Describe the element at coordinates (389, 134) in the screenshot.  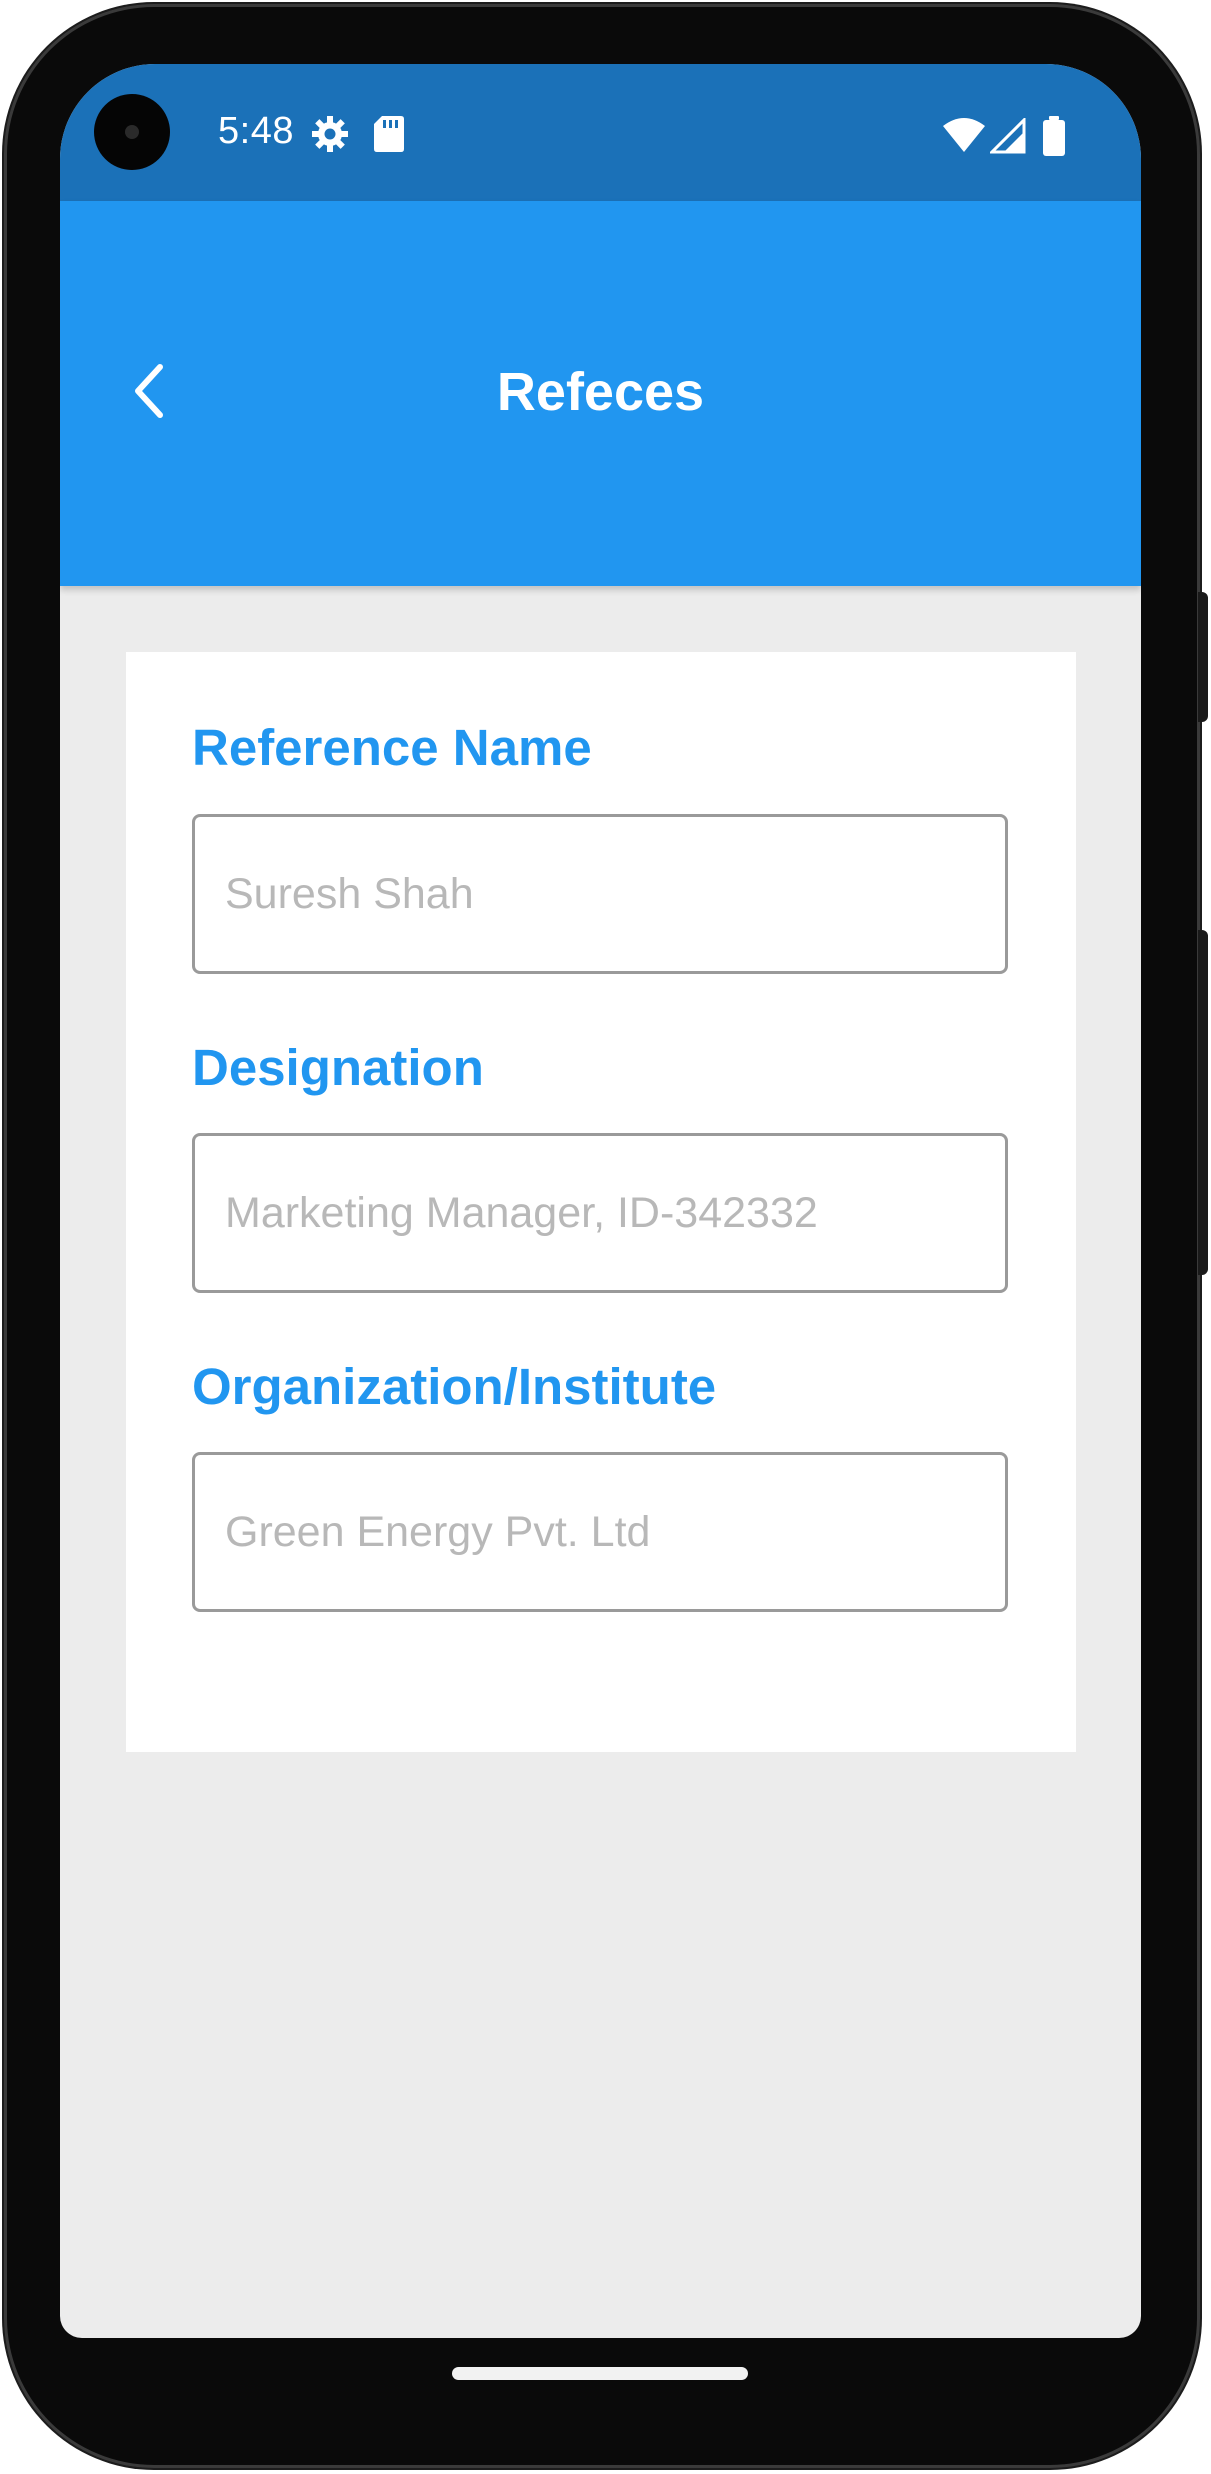
I see `sd-card-icon` at that location.